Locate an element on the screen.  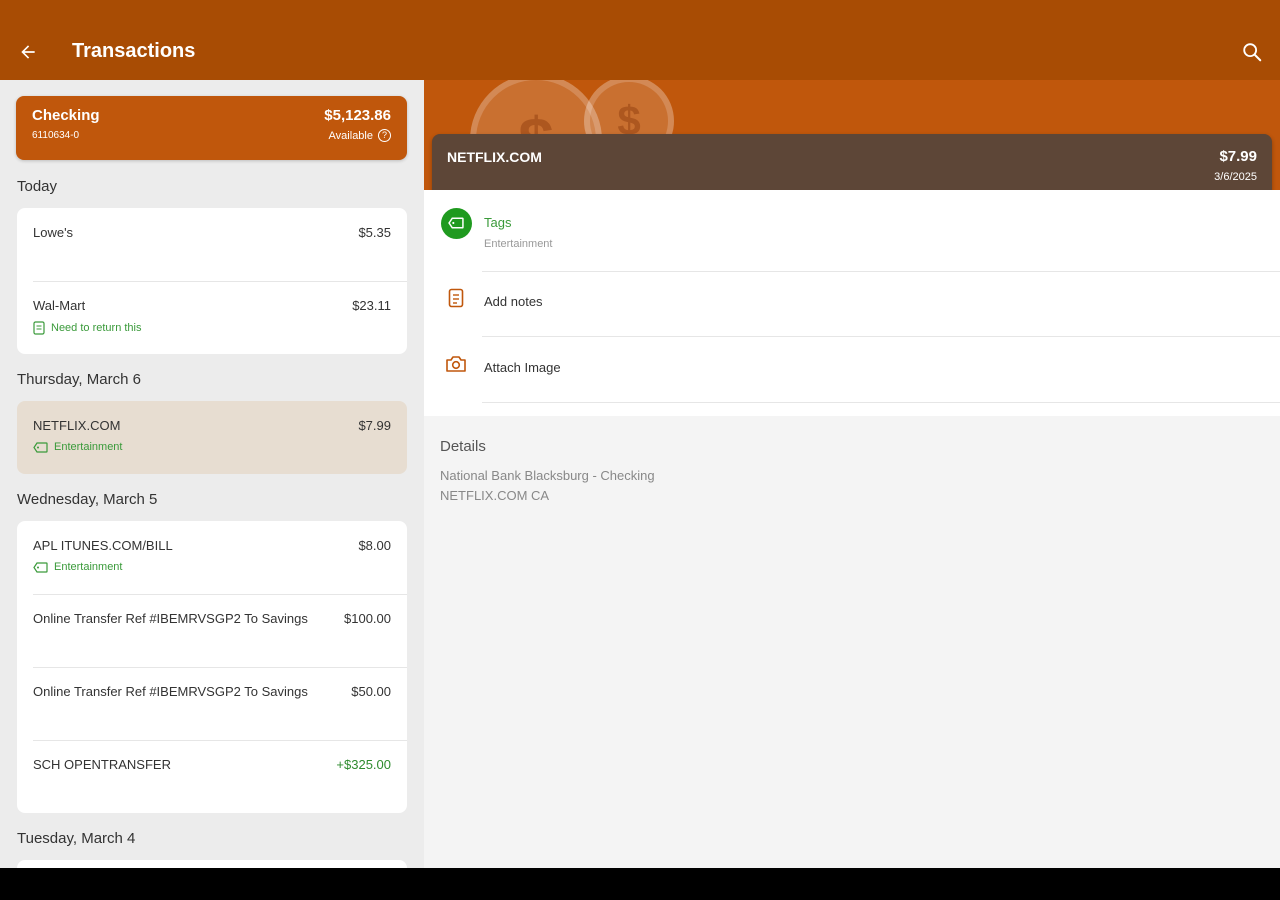
attach-image-action: Attach Image is located at coordinates (852, 371).